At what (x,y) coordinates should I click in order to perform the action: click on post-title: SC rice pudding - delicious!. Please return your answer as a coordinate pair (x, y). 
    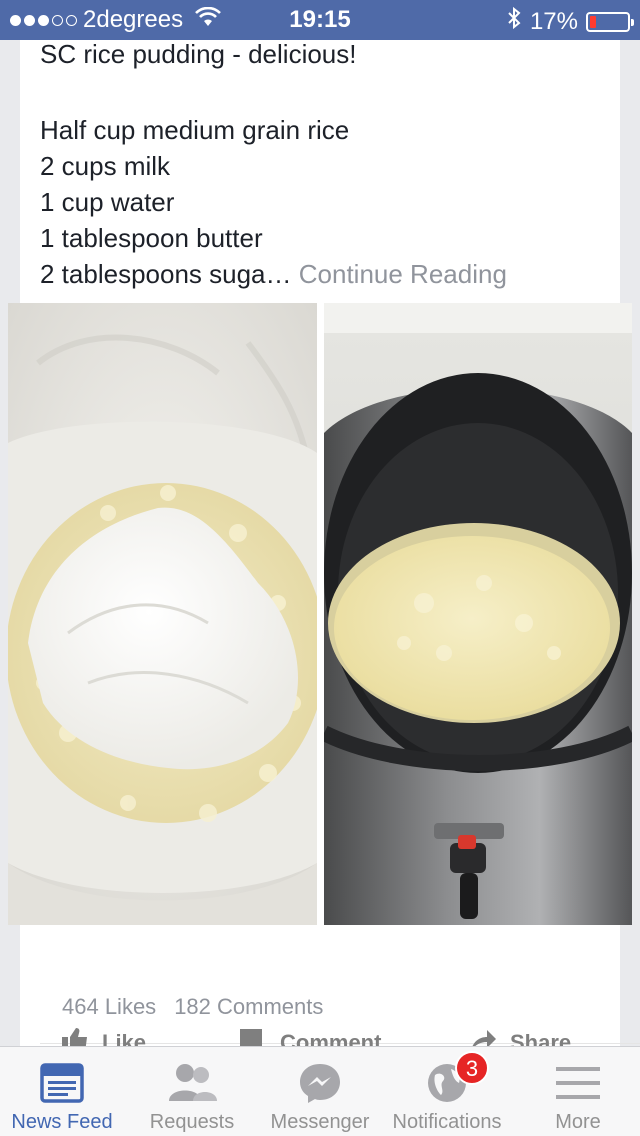
    Looking at the image, I should click on (198, 54).